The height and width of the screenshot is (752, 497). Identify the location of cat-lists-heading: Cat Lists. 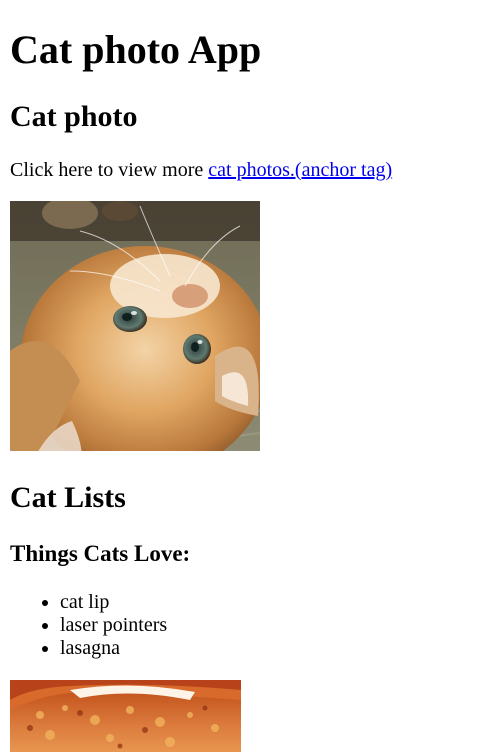
(68, 497).